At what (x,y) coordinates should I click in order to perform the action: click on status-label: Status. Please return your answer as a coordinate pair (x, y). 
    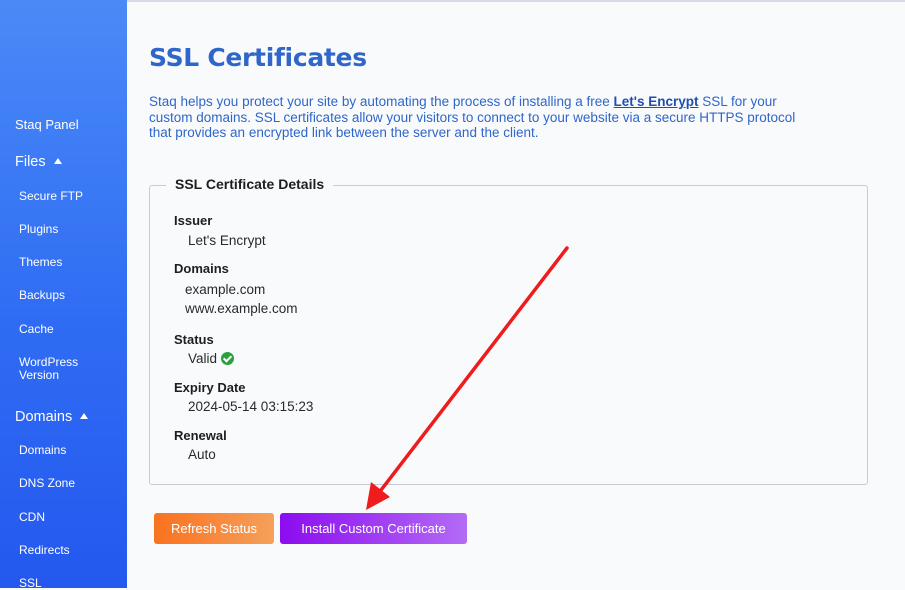
    Looking at the image, I should click on (194, 339).